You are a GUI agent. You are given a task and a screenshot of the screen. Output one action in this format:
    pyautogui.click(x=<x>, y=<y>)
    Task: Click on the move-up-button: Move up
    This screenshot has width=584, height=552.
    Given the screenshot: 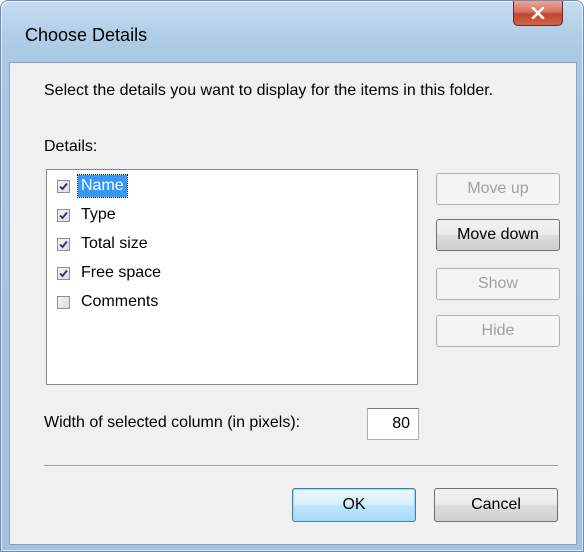 What is the action you would take?
    pyautogui.click(x=498, y=189)
    